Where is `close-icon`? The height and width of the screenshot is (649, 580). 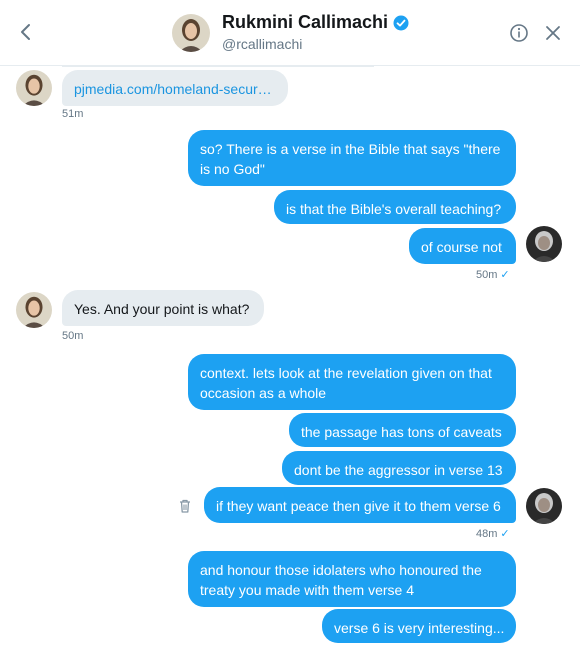
close-icon is located at coordinates (553, 33).